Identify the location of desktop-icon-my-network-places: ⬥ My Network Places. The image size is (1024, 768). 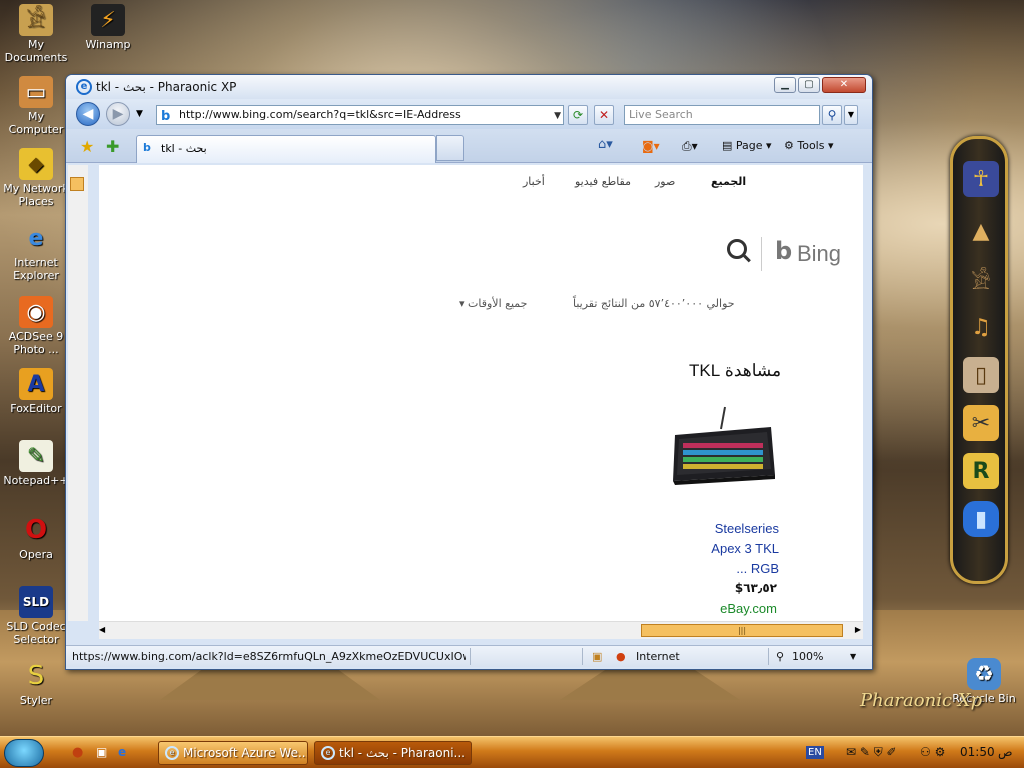
(36, 178).